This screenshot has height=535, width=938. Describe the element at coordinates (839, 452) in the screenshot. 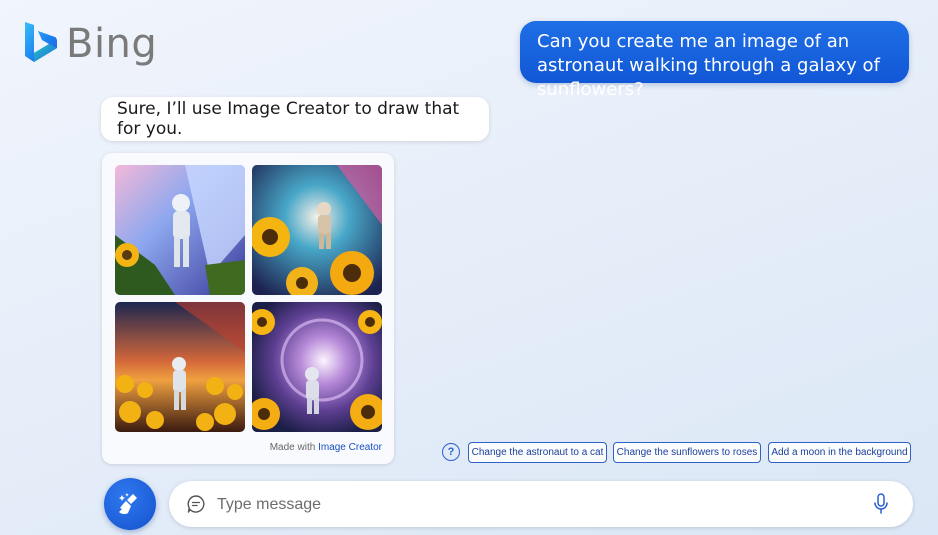

I see `suggestion-chip-moon: Add a moon in the background` at that location.